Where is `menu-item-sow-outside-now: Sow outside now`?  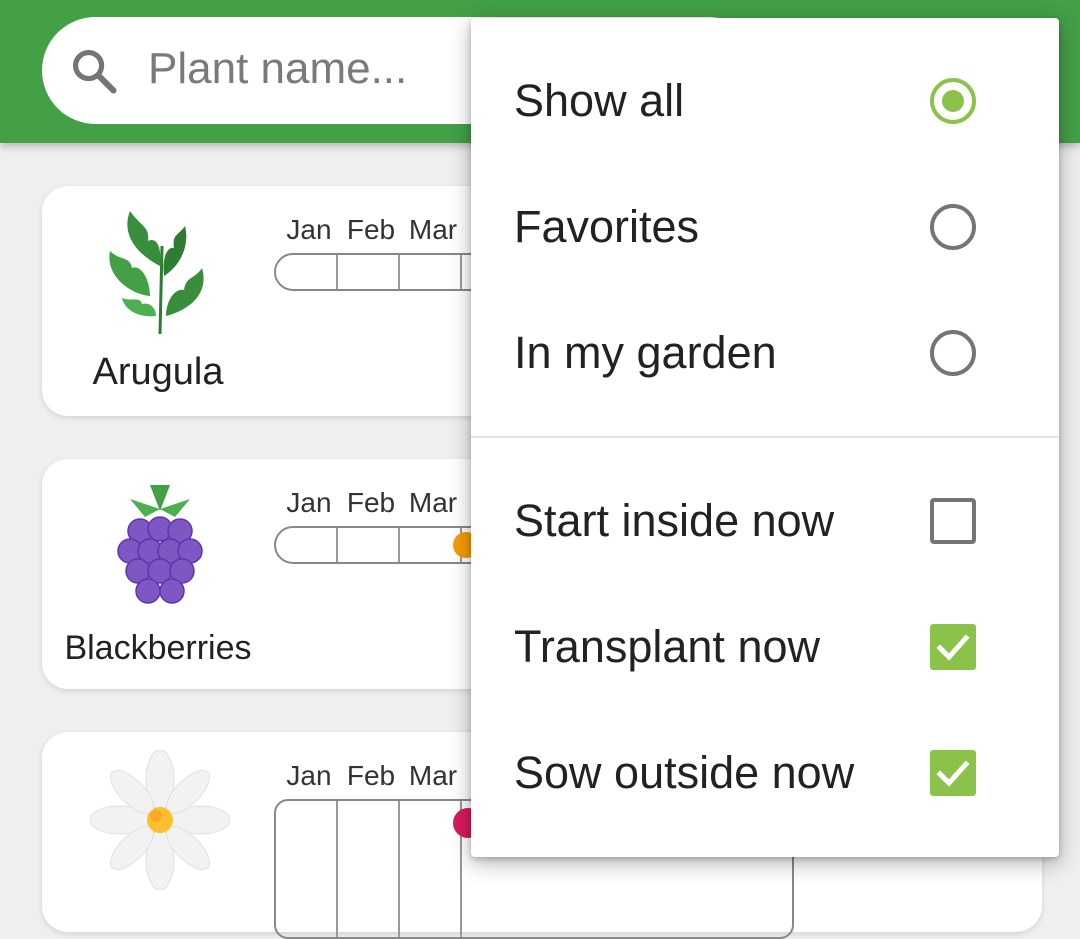
menu-item-sow-outside-now: Sow outside now is located at coordinates (765, 773).